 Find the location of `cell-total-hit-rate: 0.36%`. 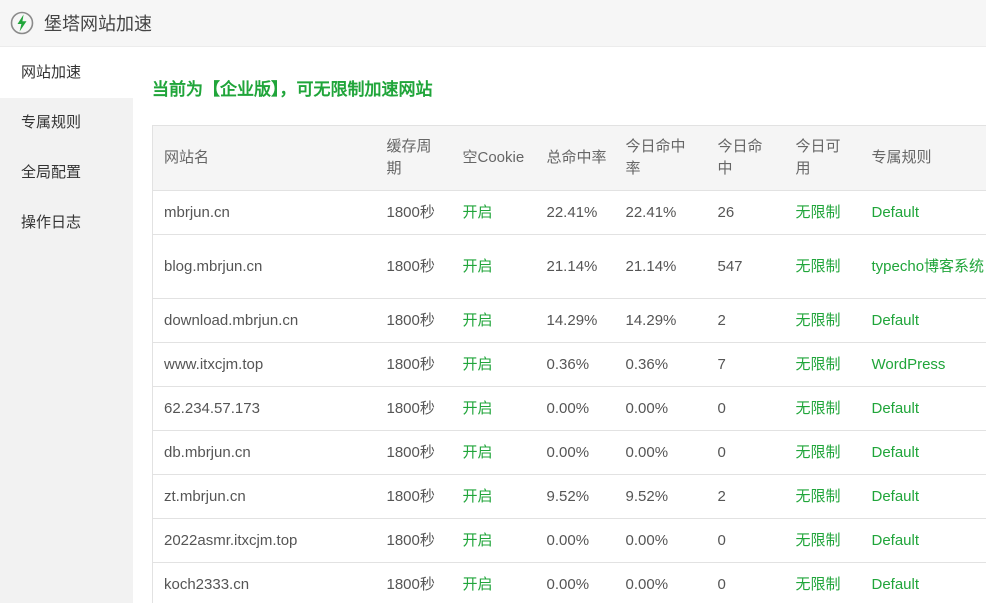

cell-total-hit-rate: 0.36% is located at coordinates (575, 364).